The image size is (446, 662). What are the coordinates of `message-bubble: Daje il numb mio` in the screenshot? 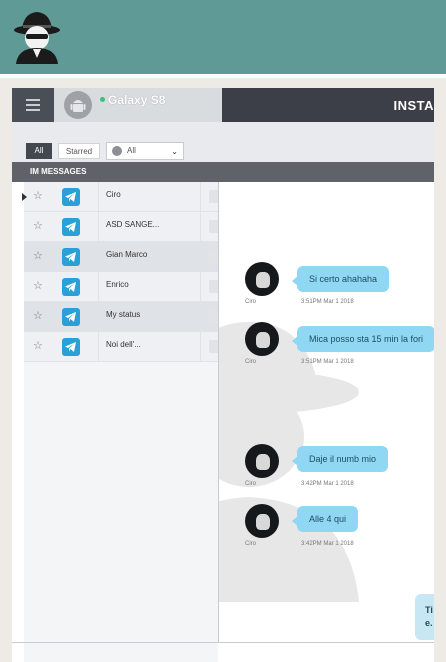 It's located at (340, 459).